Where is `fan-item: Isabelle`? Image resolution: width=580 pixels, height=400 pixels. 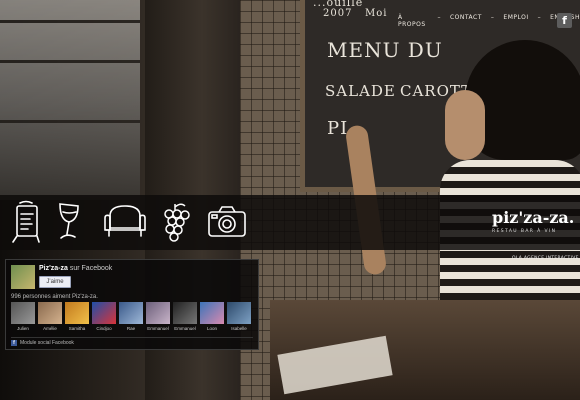
fan-item: Isabelle is located at coordinates (239, 316).